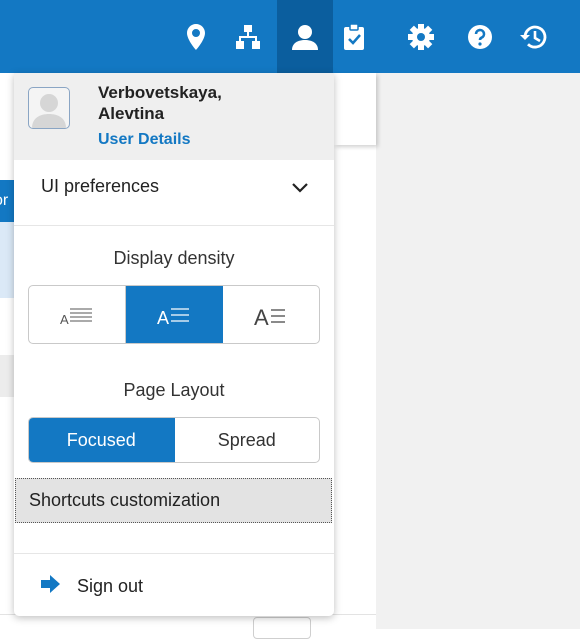 This screenshot has height=639, width=580. What do you see at coordinates (174, 258) in the screenshot?
I see `display-density-title: Display density` at bounding box center [174, 258].